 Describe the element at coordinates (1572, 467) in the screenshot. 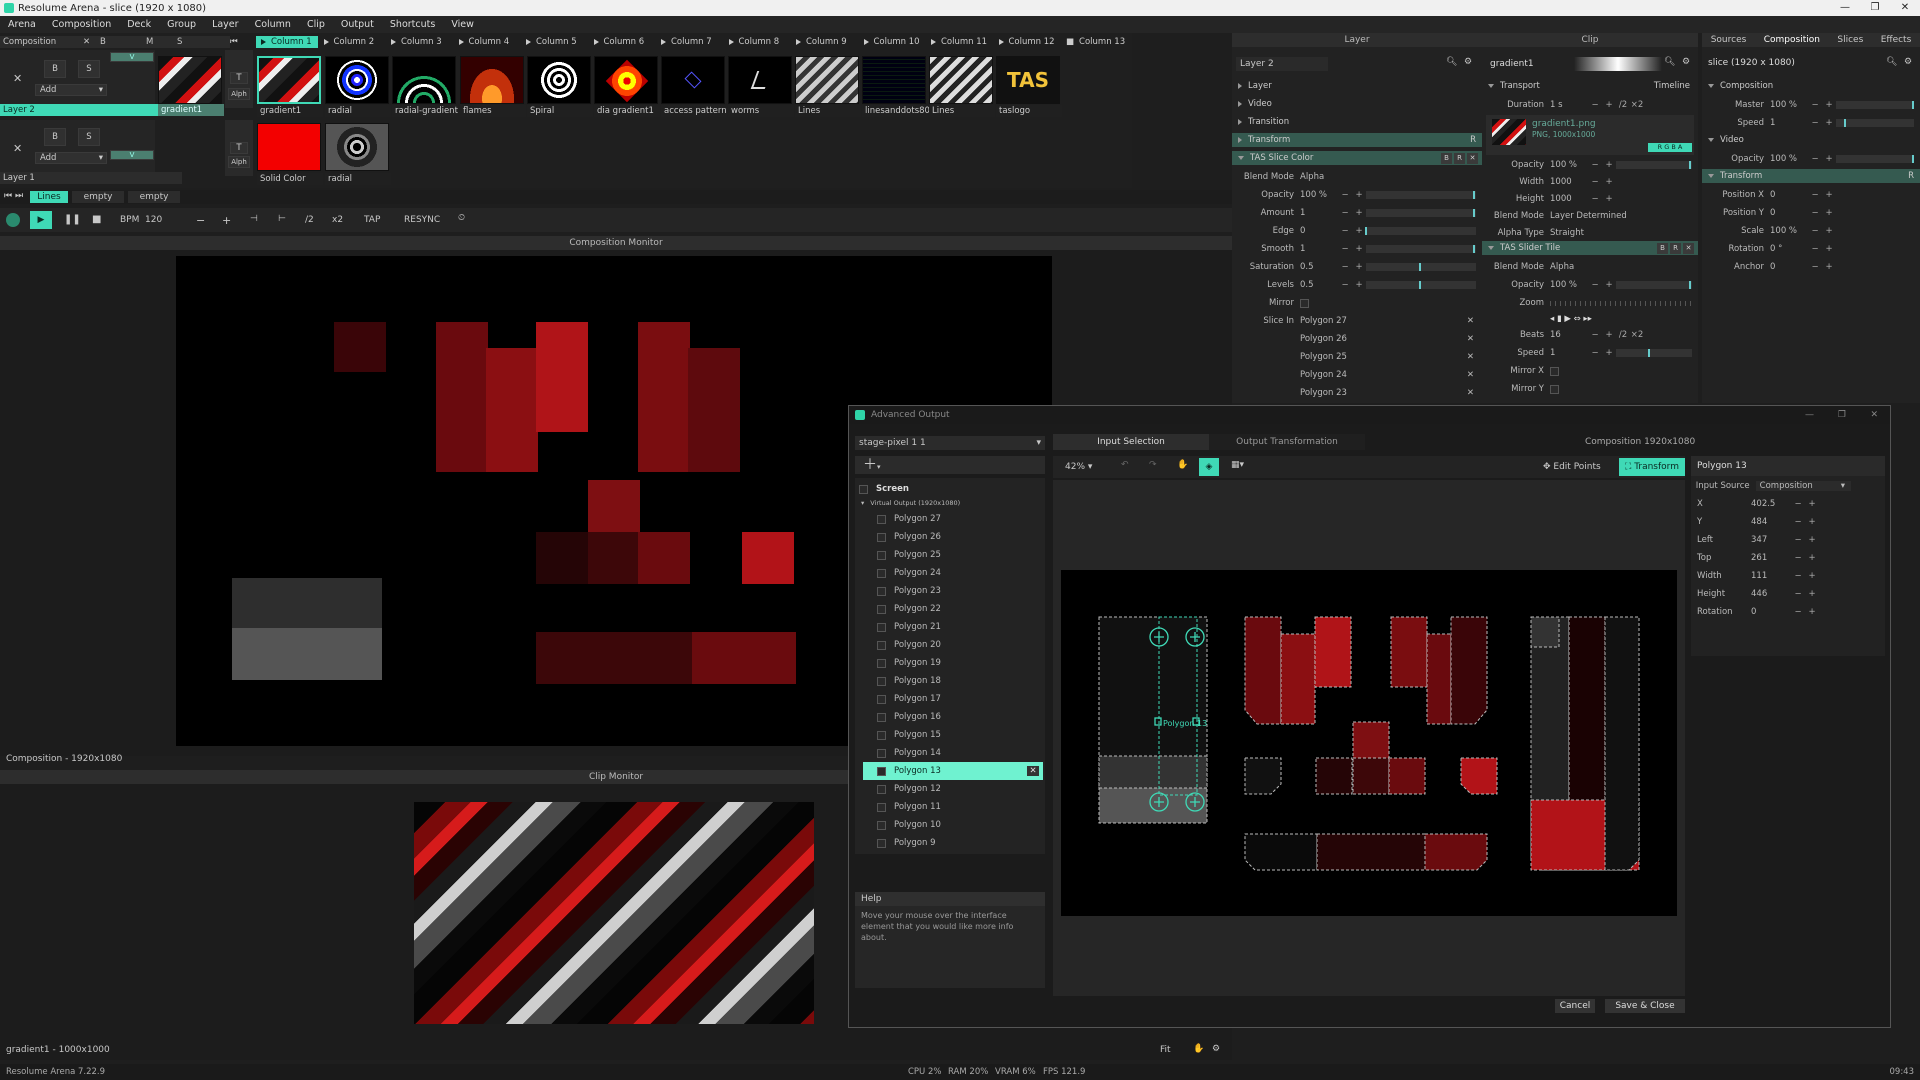

I see `edit-points-button: ✥ Edit Points` at that location.